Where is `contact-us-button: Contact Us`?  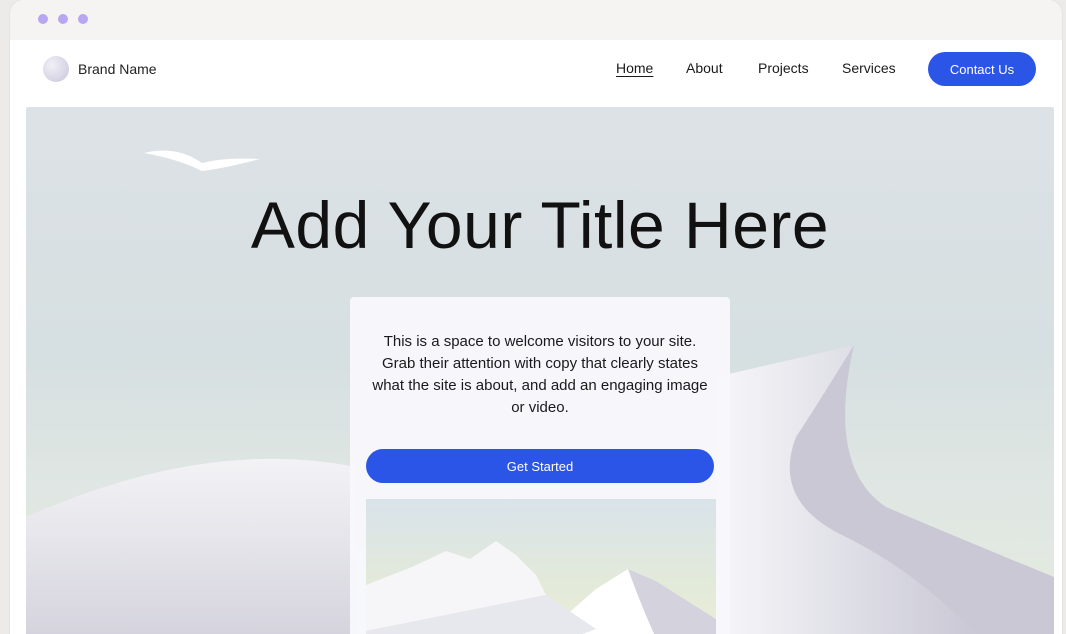
contact-us-button: Contact Us is located at coordinates (982, 69).